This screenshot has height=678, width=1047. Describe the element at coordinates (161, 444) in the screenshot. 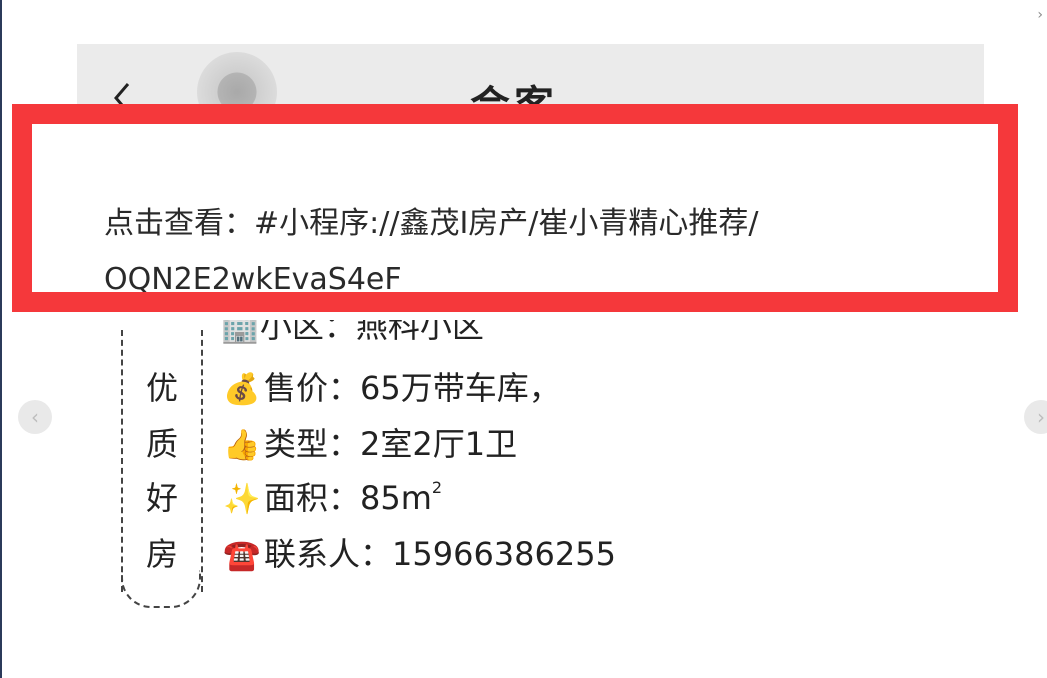

I see `badge-char: 质` at that location.